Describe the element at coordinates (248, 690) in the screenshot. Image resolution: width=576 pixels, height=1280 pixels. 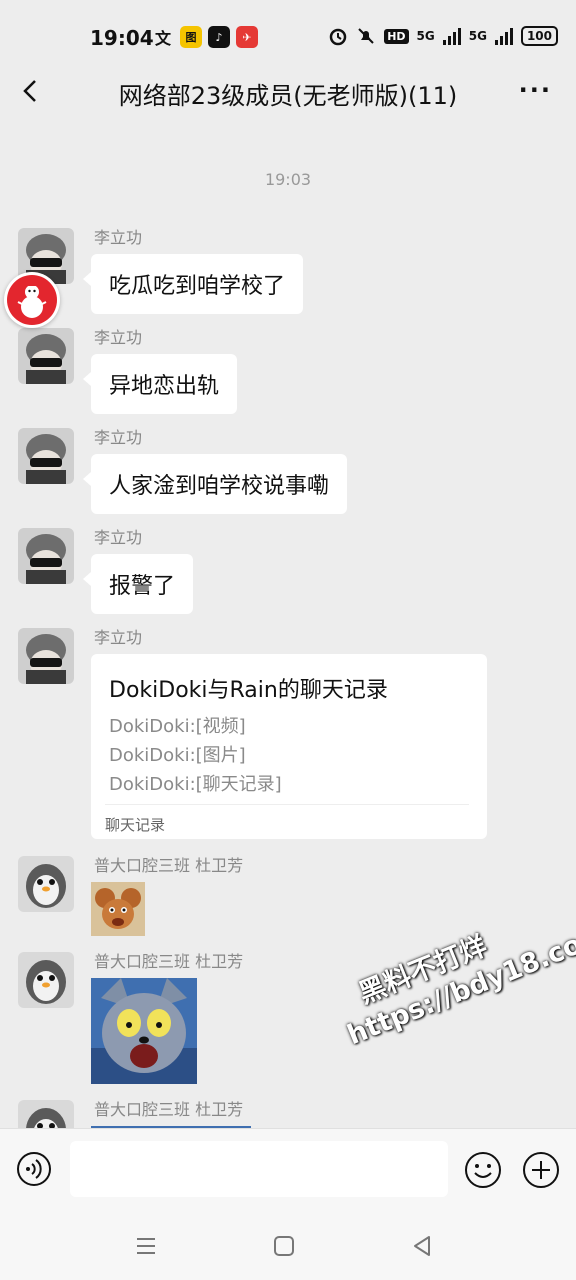
I see `chat-record-title: DokiDoki与Rain的聊天记录` at that location.